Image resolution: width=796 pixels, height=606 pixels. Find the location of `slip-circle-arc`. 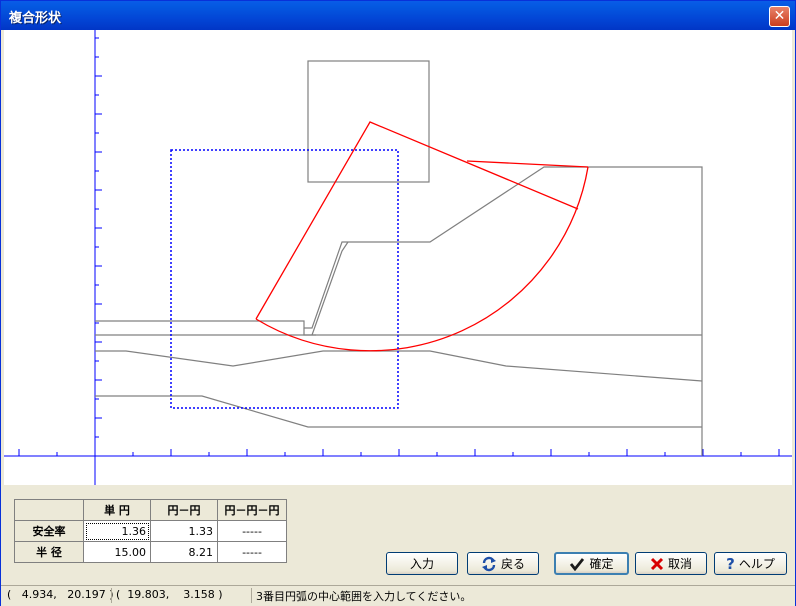

slip-circle-arc is located at coordinates (422, 259).